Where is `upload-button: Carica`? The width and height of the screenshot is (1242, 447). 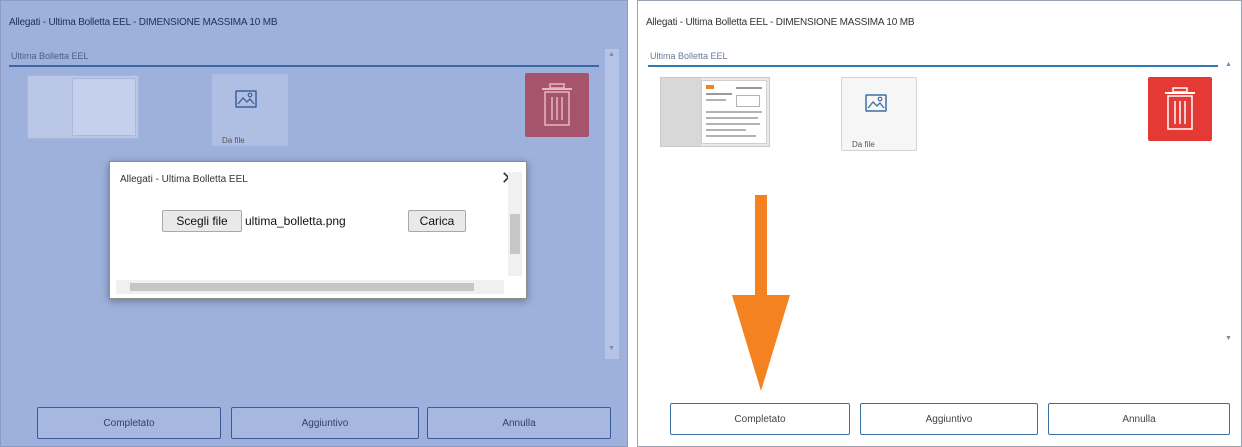 upload-button: Carica is located at coordinates (437, 221).